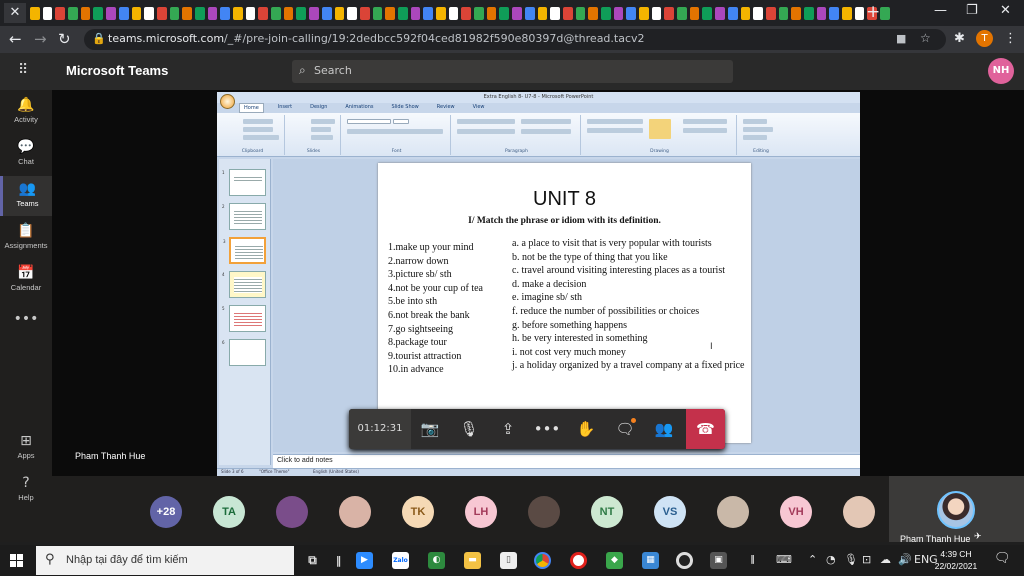 Image resolution: width=1024 pixels, height=576 pixels. Describe the element at coordinates (718, 560) in the screenshot. I see `camera-app-icon: ▣` at that location.